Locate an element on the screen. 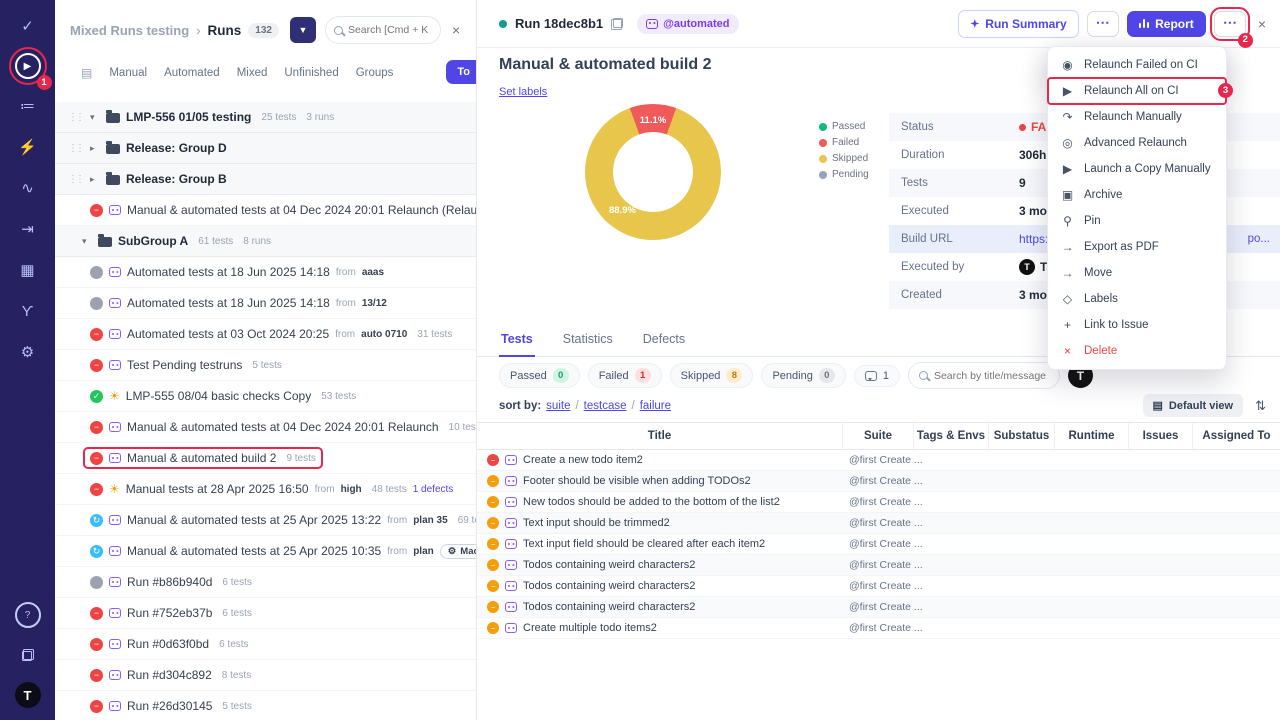 Image resolution: width=1280 pixels, height=720 pixels. runs-tab-mixed: Mixed is located at coordinates (252, 73).